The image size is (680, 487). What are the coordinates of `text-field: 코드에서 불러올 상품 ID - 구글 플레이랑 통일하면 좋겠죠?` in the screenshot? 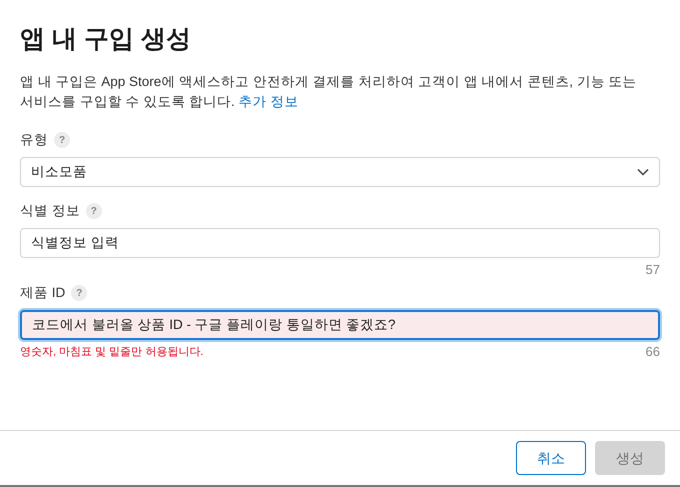 It's located at (340, 325).